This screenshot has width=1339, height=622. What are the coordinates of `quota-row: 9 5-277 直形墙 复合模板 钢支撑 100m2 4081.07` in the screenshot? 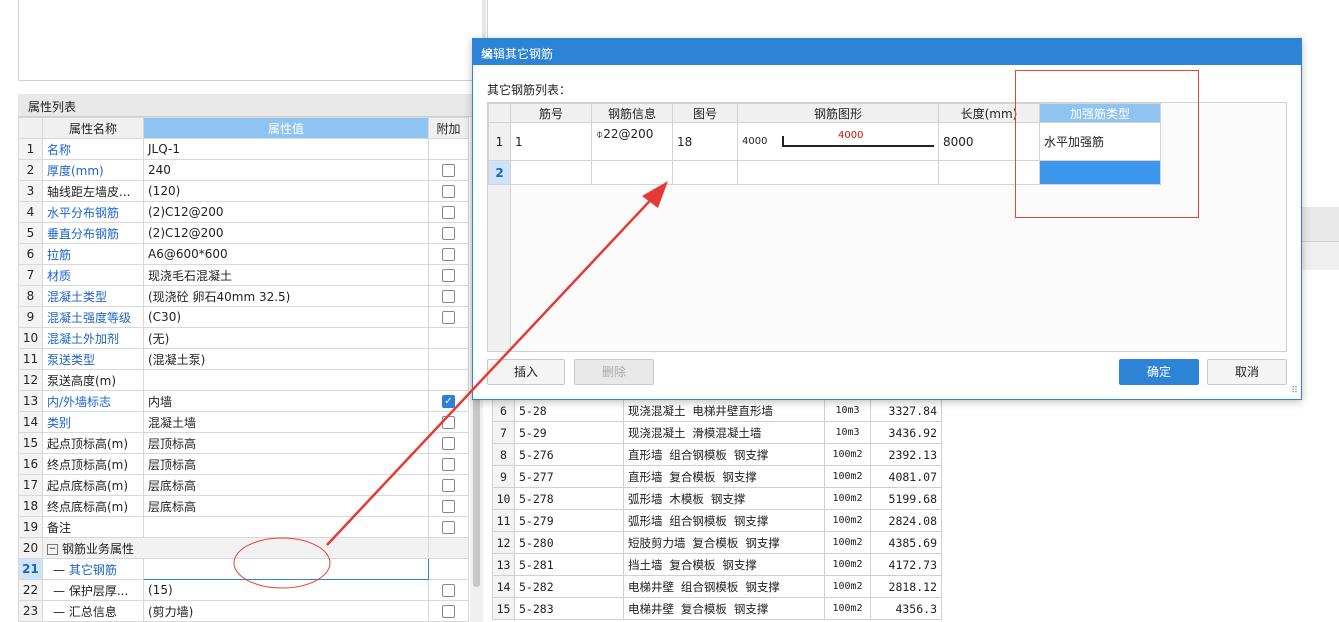 It's located at (717, 476).